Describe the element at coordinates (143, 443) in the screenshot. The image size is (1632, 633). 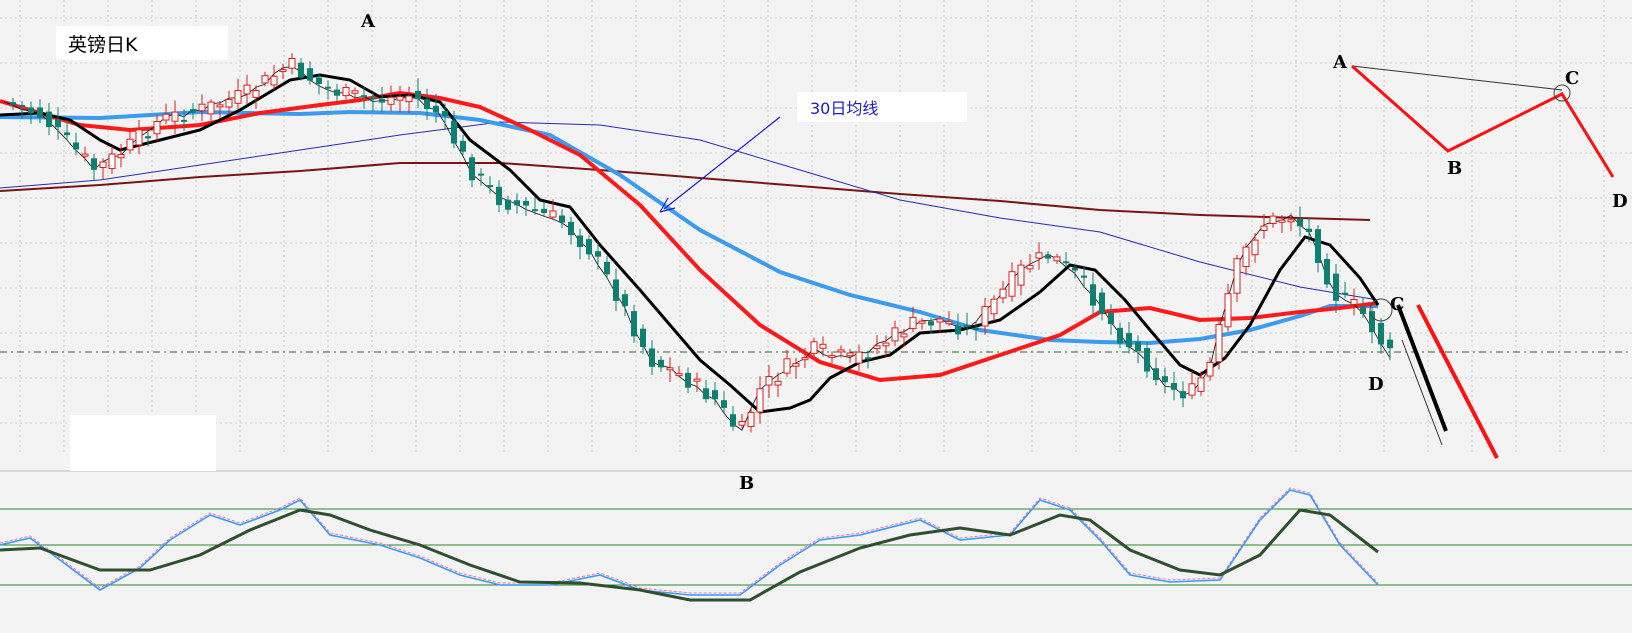
I see `blank-box` at that location.